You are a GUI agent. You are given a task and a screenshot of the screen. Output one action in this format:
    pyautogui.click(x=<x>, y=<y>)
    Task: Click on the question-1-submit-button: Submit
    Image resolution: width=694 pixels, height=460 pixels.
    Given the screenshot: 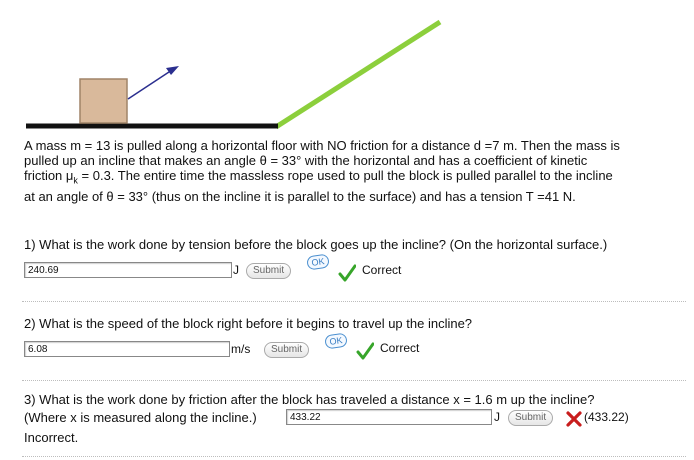 What is the action you would take?
    pyautogui.click(x=269, y=271)
    